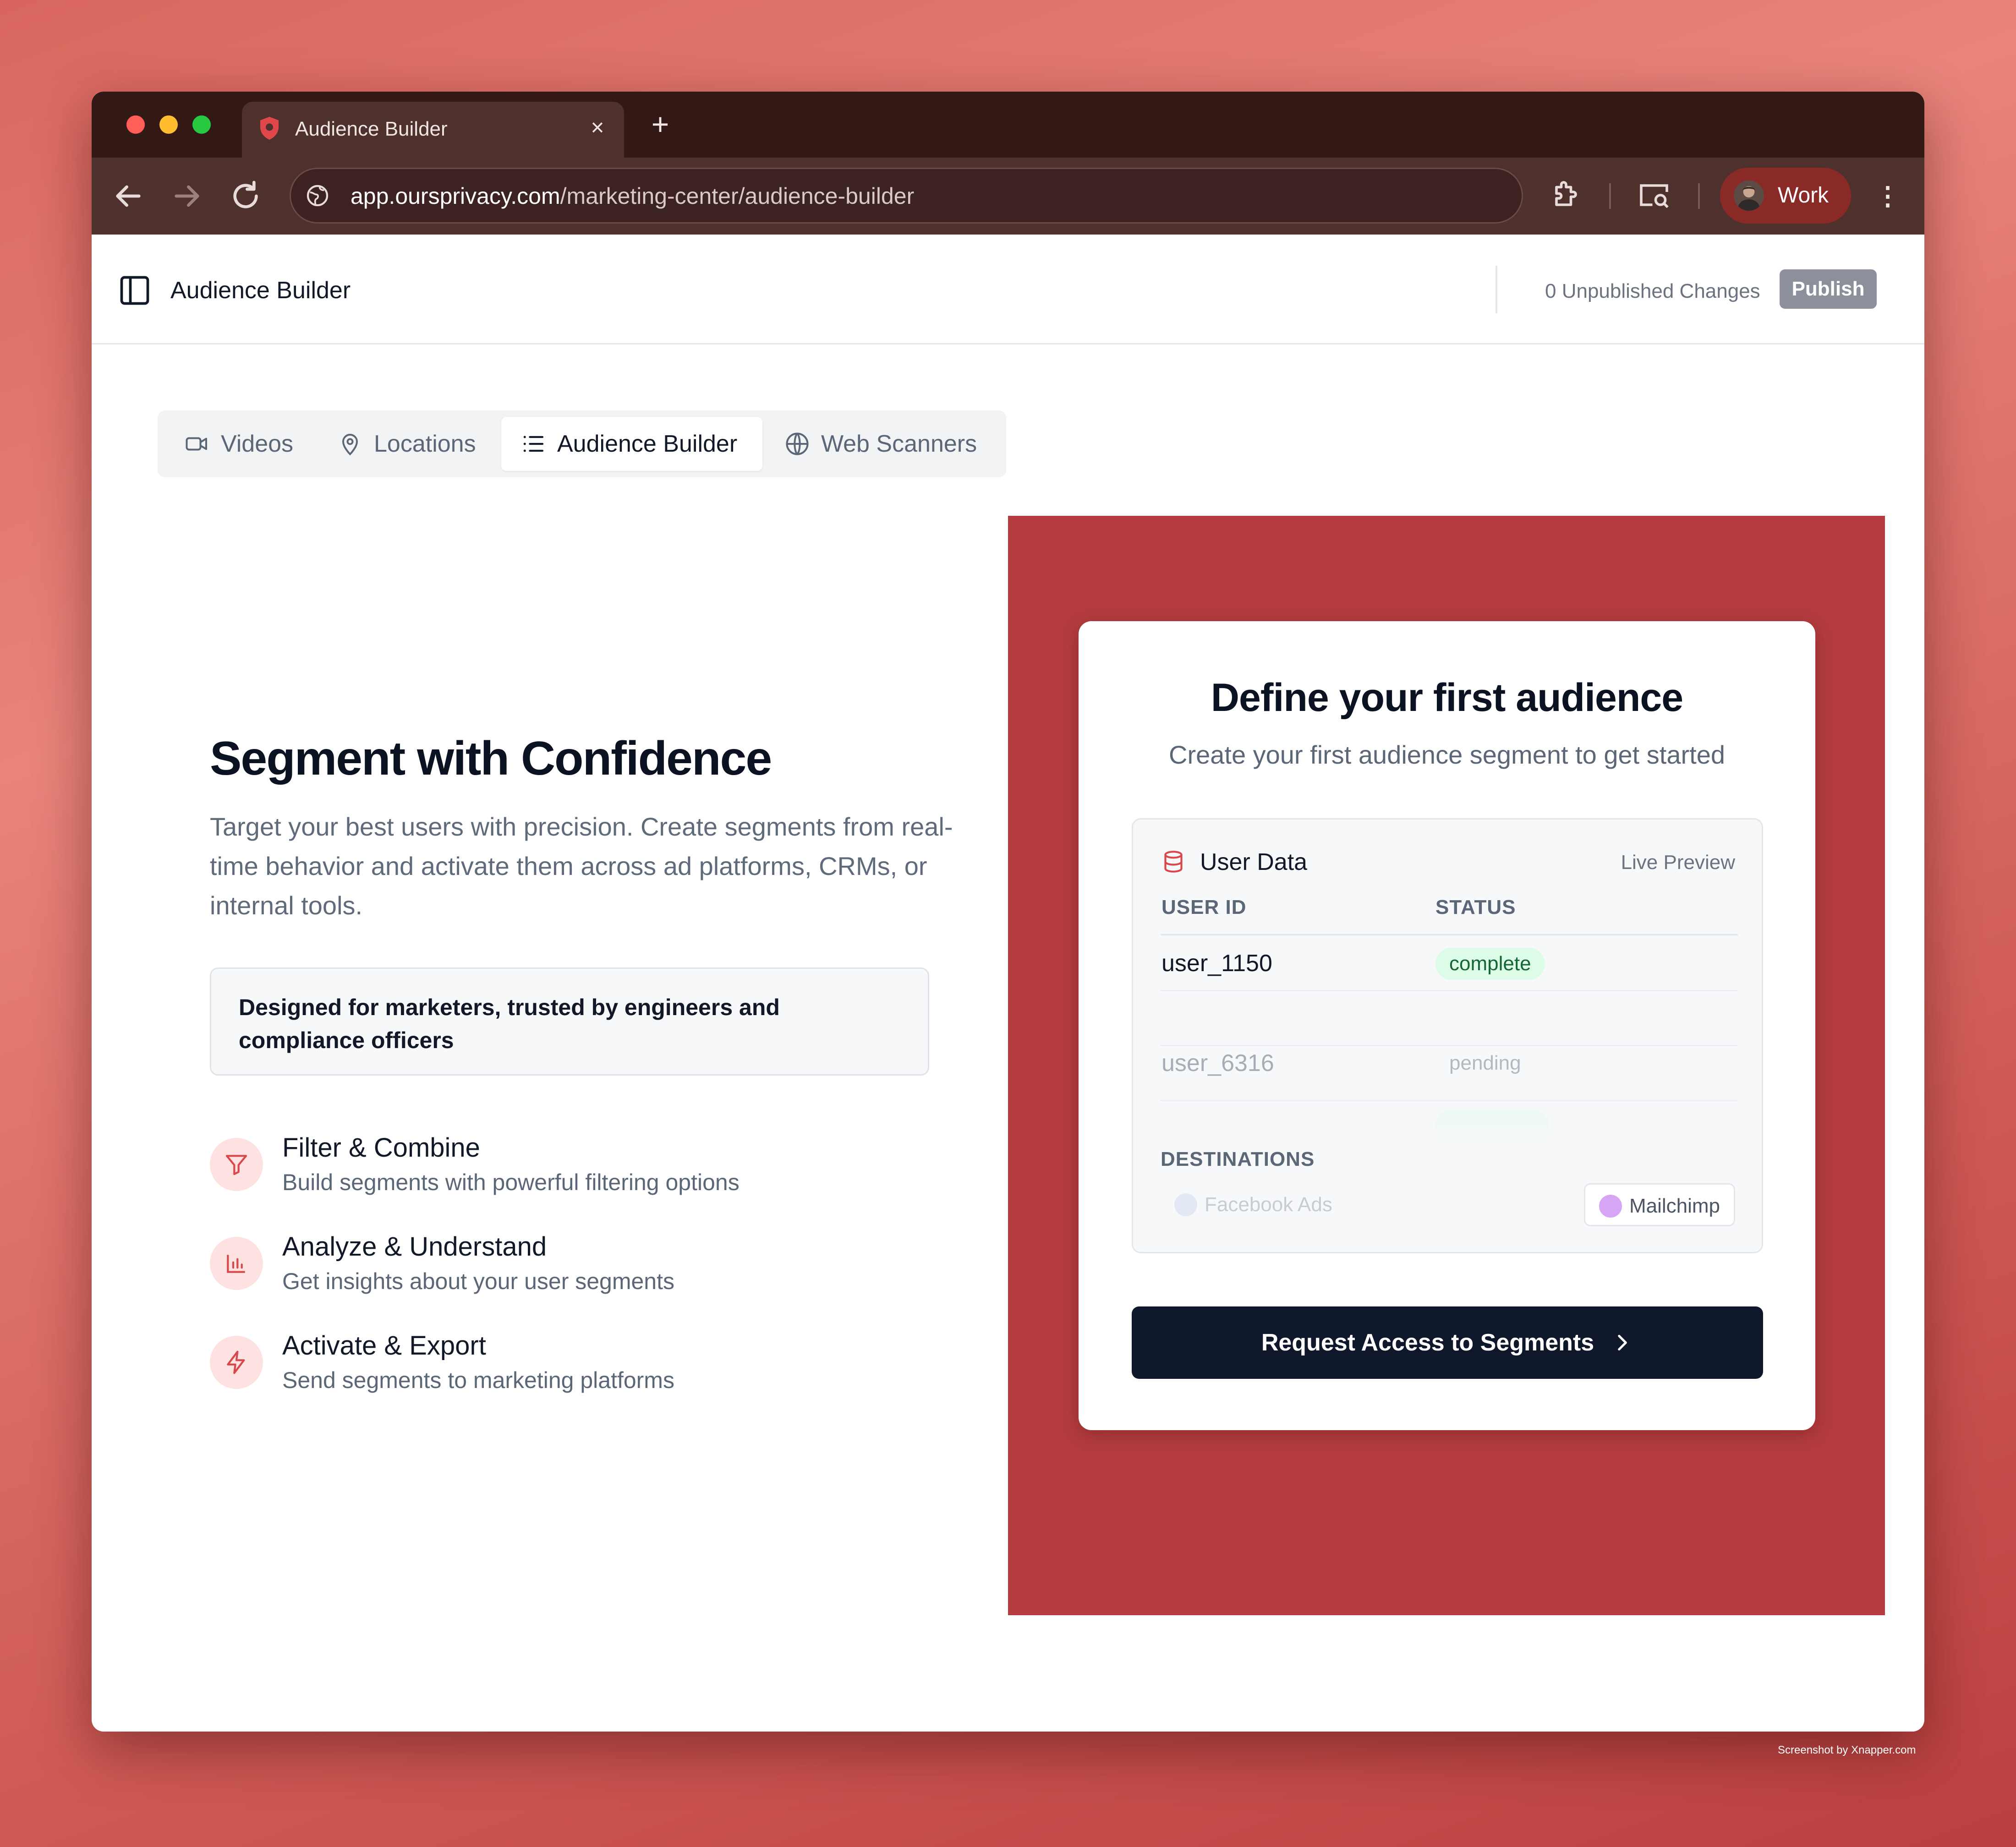 The height and width of the screenshot is (1847, 2016). Describe the element at coordinates (1447, 698) in the screenshot. I see `card-title: Define your first audience` at that location.